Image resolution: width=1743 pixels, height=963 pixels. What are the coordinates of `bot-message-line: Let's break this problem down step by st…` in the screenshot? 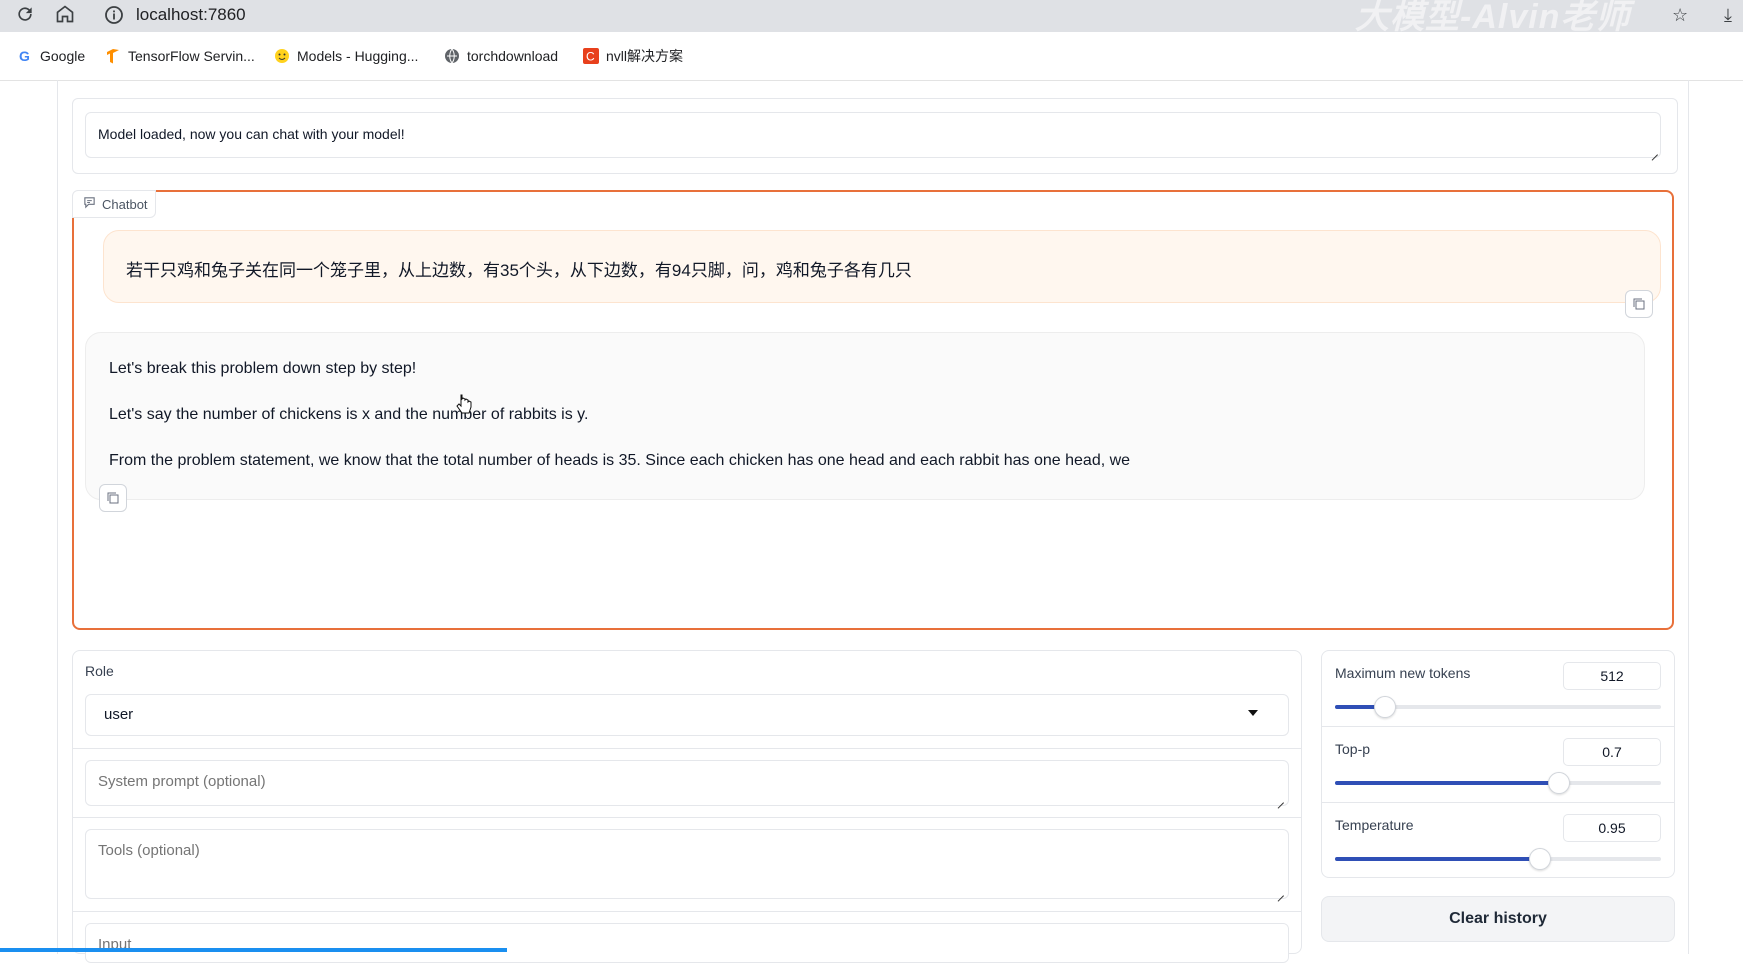 It's located at (263, 368).